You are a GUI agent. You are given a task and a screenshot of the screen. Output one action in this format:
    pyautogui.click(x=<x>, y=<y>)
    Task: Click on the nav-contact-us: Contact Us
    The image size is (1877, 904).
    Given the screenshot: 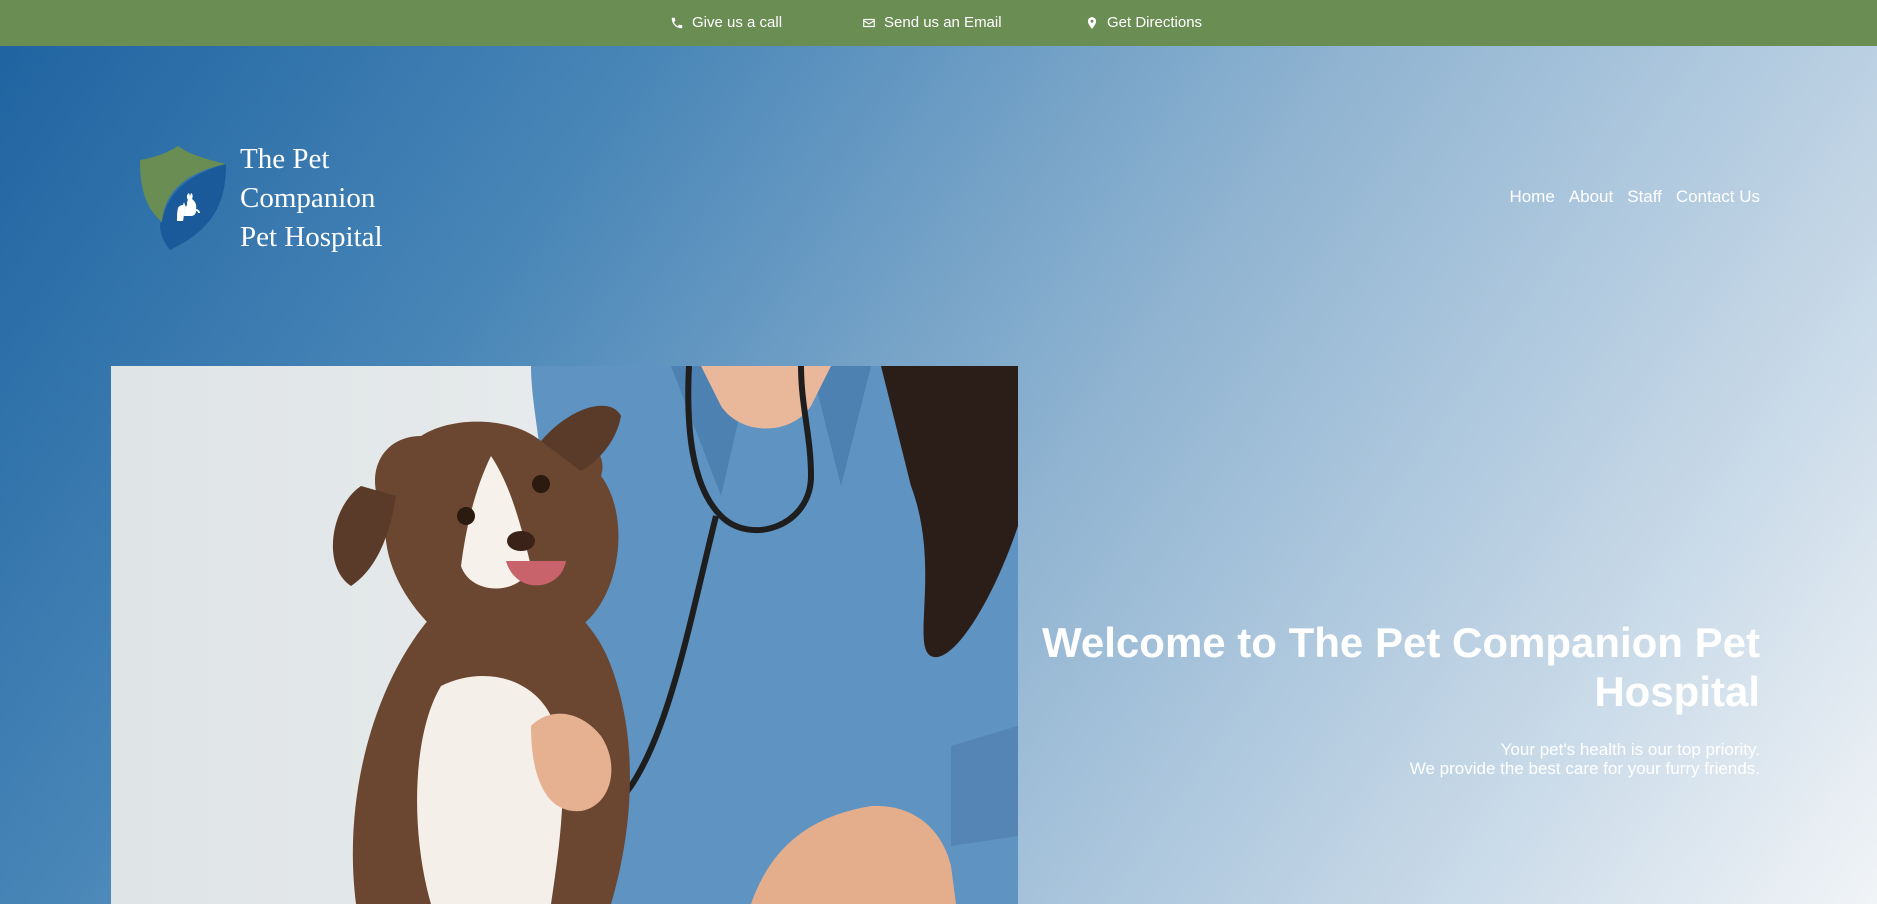 What is the action you would take?
    pyautogui.click(x=1718, y=197)
    